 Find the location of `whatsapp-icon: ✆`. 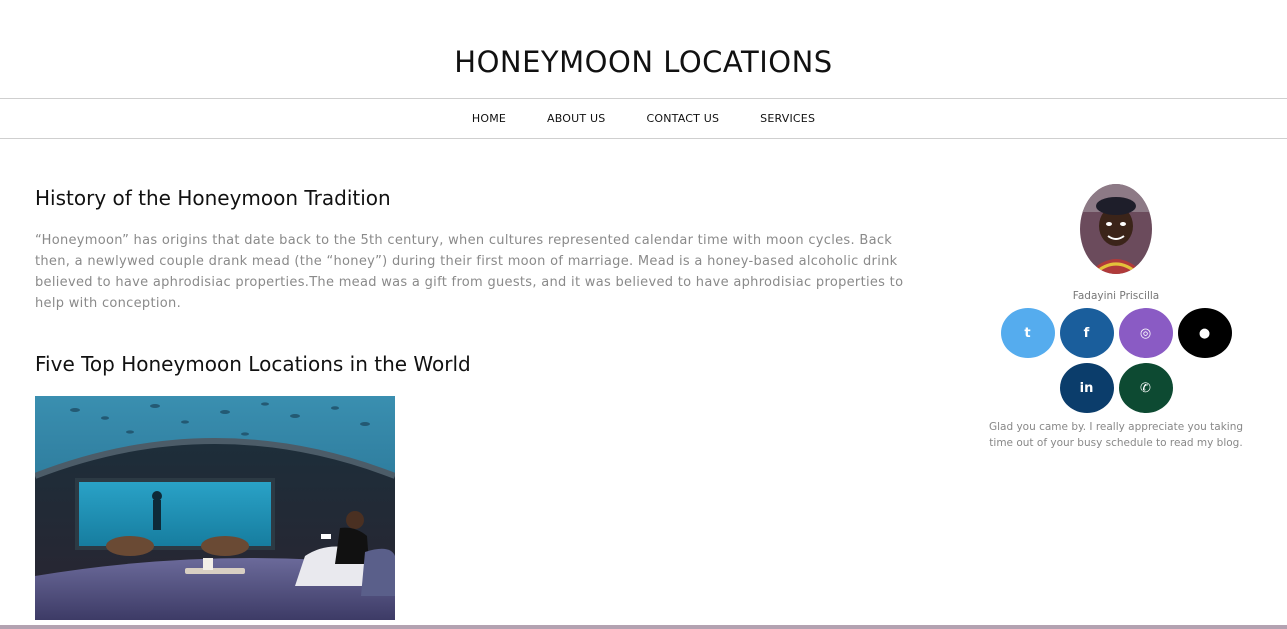

whatsapp-icon: ✆ is located at coordinates (1145, 388).